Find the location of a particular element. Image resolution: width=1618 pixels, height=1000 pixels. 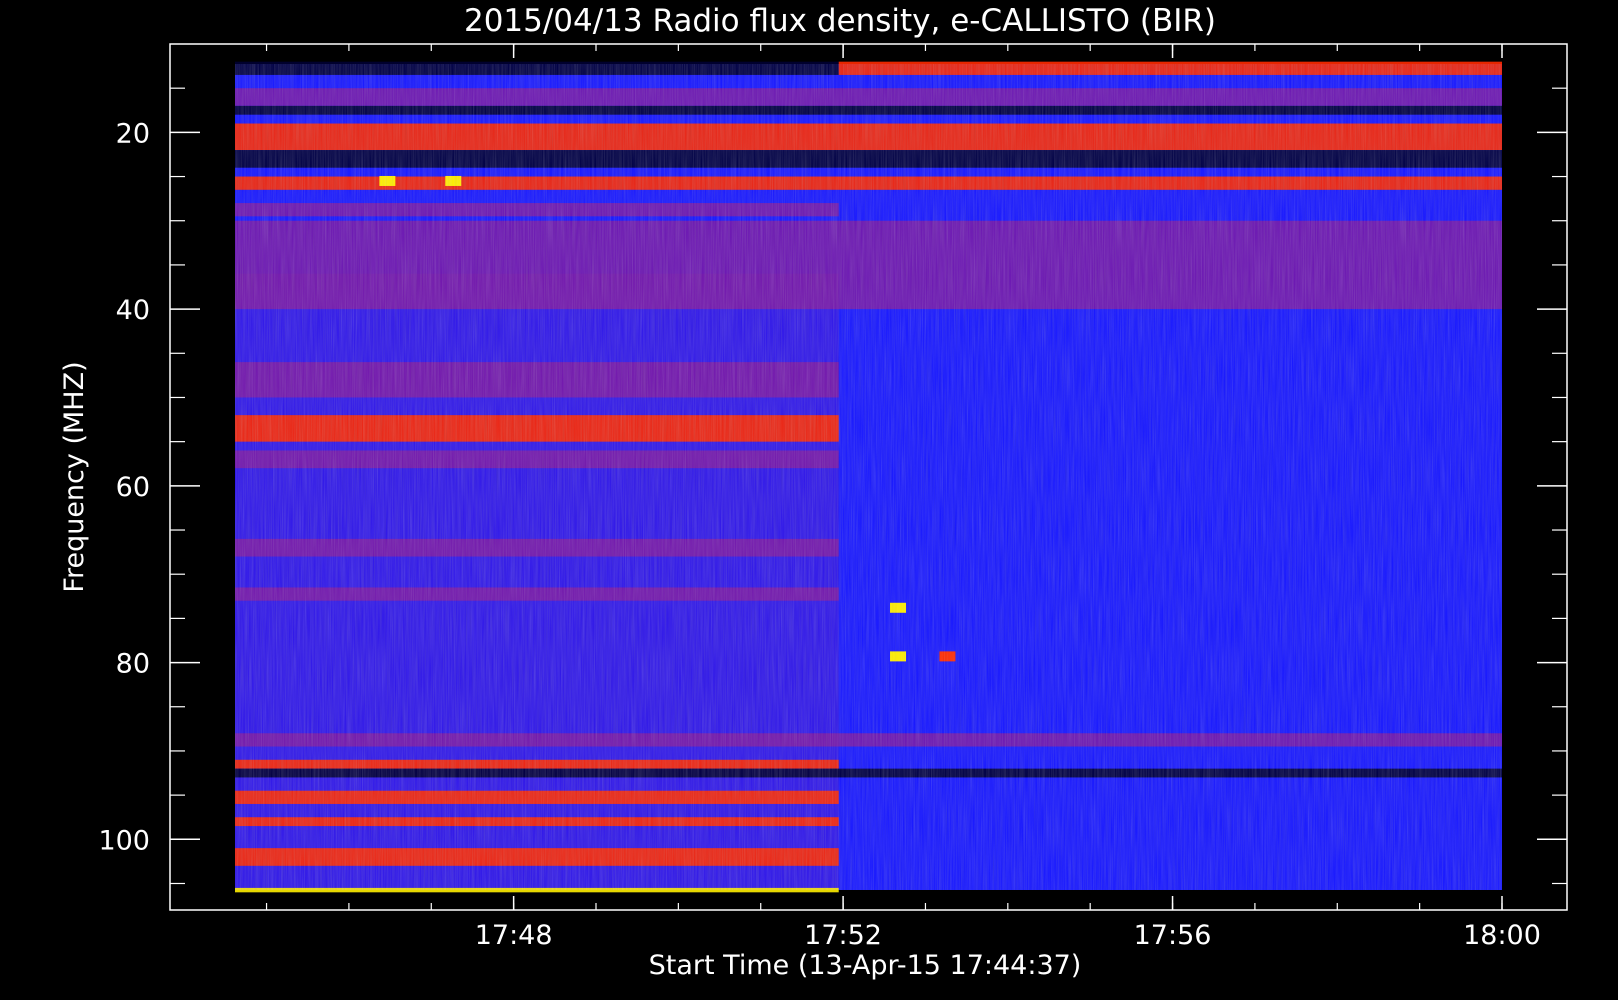

y-tick-label: 40 is located at coordinates (133, 310).